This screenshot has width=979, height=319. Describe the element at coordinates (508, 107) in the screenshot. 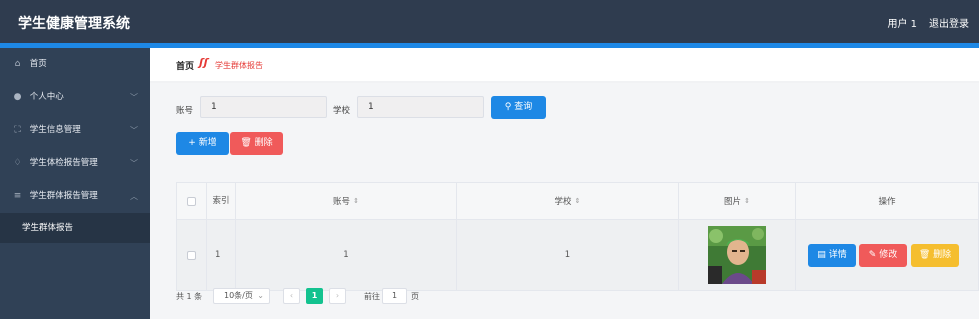

I see `search-icon: ⚲` at that location.